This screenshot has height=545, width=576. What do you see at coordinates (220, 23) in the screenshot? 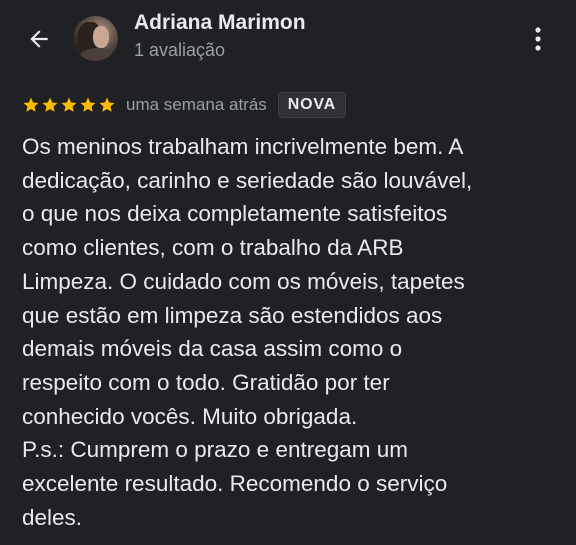
I see `reviewer-name: Adriana Marimon` at bounding box center [220, 23].